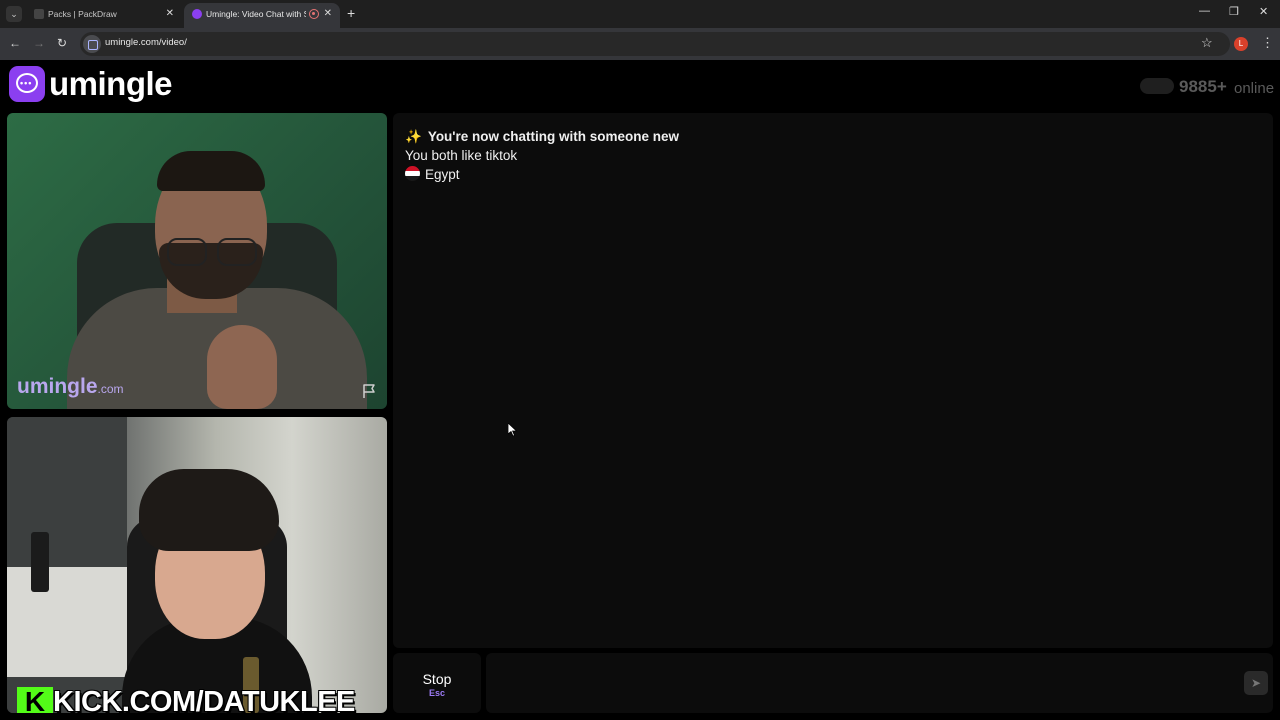 Image resolution: width=1280 pixels, height=720 pixels. Describe the element at coordinates (1267, 43) in the screenshot. I see `browser-menu-icon: ⋮` at that location.